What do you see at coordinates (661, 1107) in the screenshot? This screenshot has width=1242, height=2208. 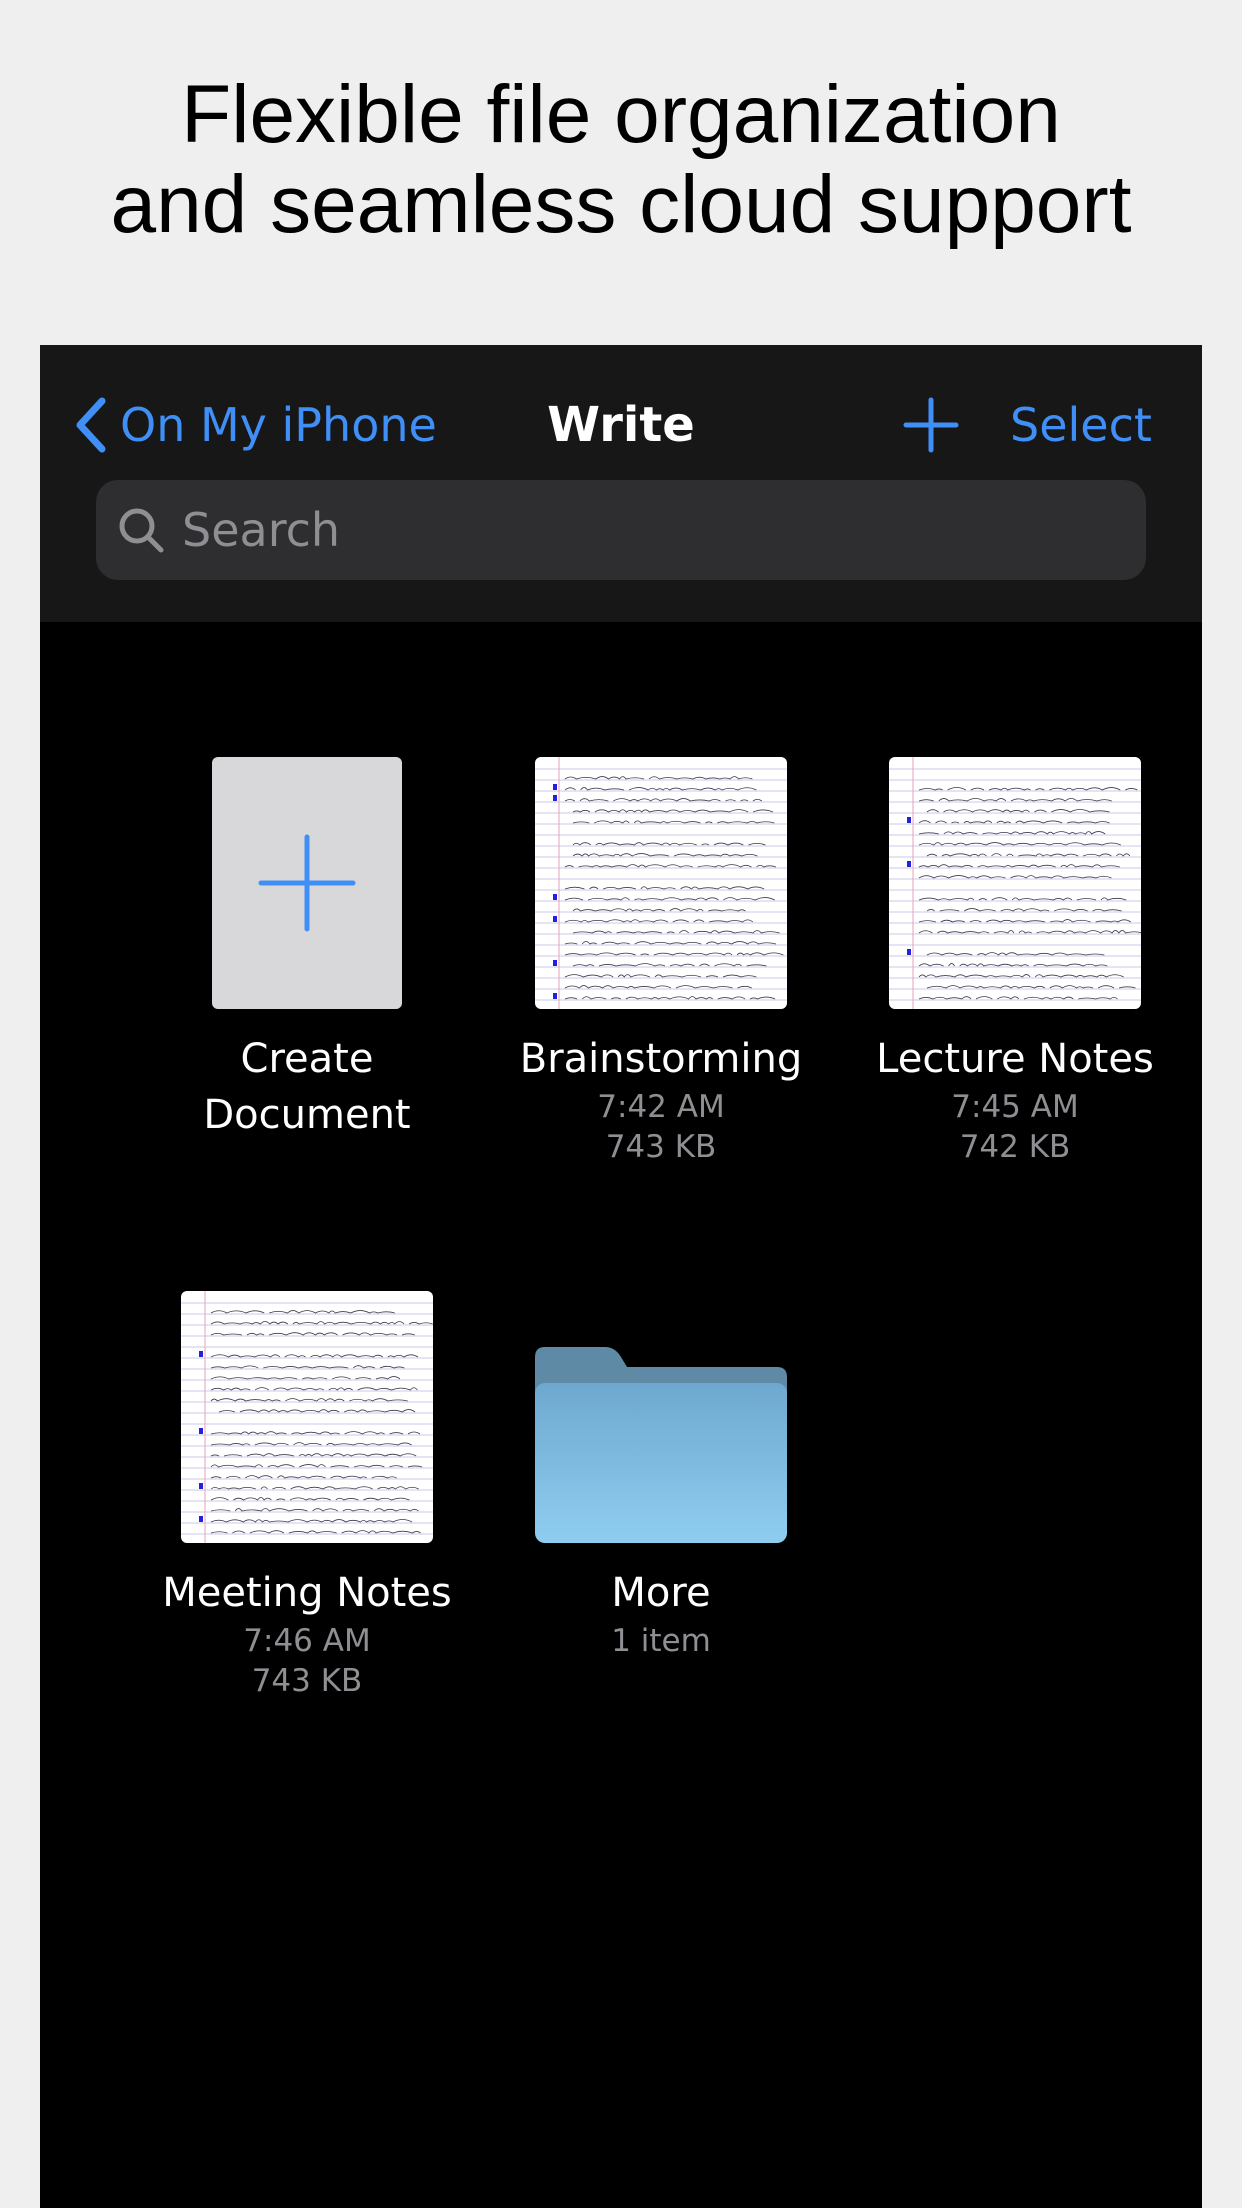 I see `item-time: 7:42 AM` at bounding box center [661, 1107].